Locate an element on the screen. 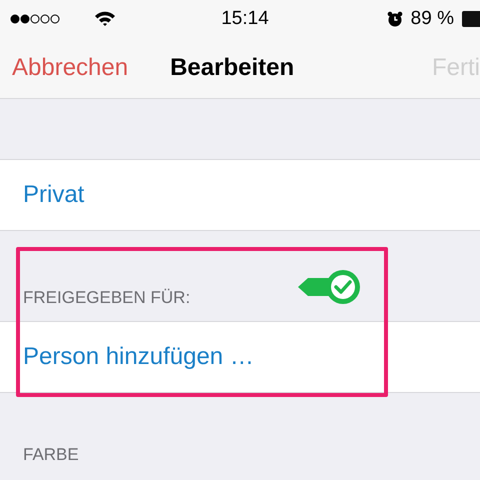 The height and width of the screenshot is (480, 480). wifi-icon is located at coordinates (105, 19).